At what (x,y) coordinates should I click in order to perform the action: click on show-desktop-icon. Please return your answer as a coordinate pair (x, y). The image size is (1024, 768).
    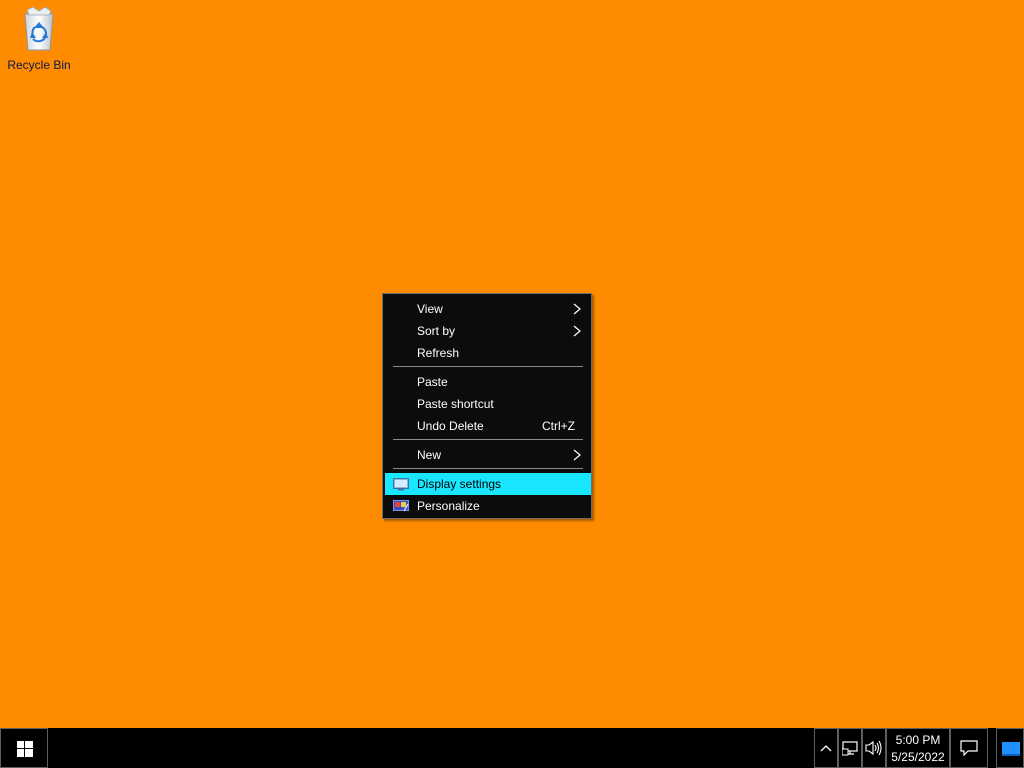
    Looking at the image, I should click on (1011, 749).